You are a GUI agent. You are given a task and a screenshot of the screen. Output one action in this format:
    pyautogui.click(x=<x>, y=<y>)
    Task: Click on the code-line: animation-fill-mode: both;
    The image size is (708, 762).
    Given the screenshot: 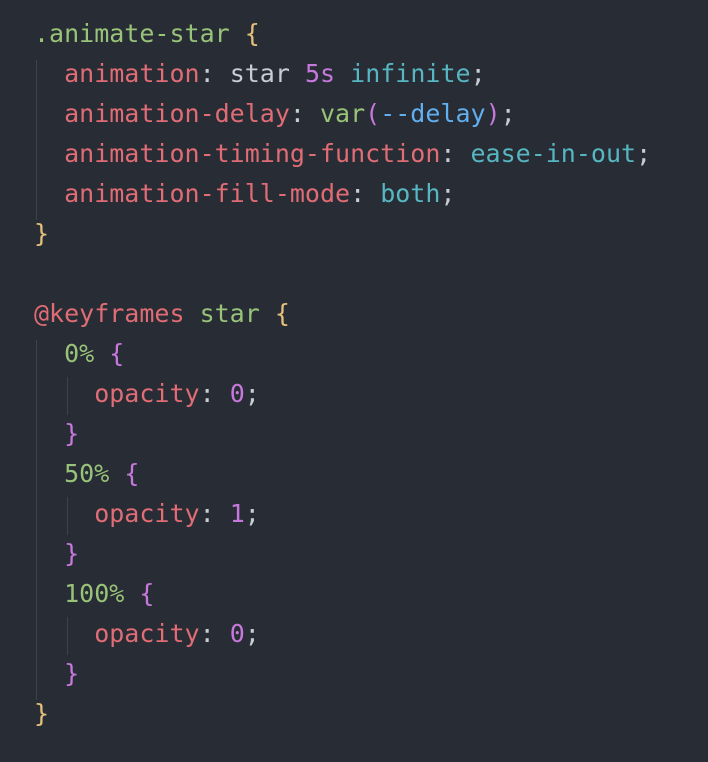 What is the action you would take?
    pyautogui.click(x=244, y=194)
    